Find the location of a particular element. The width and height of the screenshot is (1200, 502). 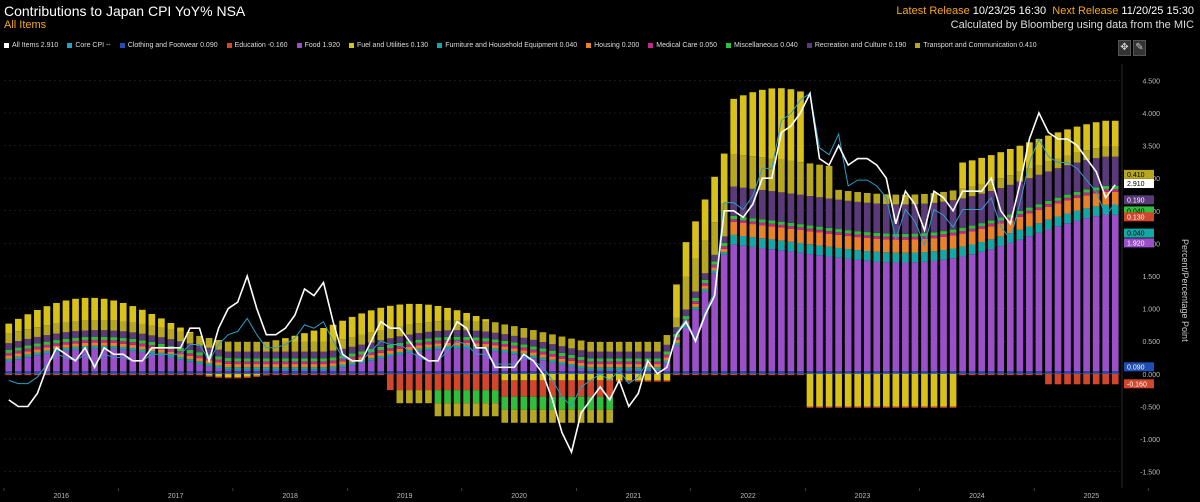

y-tick-label: -0.500 is located at coordinates (1150, 407).